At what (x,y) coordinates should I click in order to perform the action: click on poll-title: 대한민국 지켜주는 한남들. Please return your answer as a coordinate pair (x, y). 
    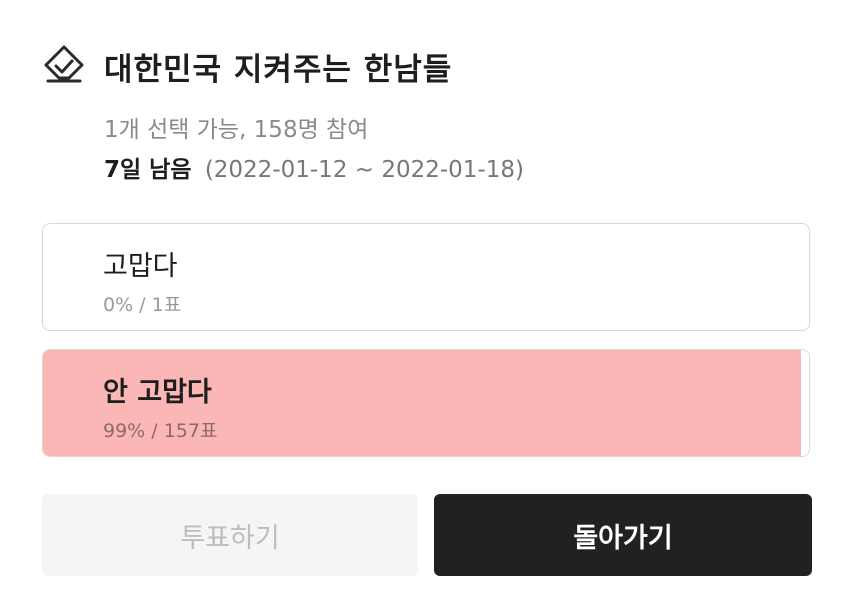
    Looking at the image, I should click on (278, 69).